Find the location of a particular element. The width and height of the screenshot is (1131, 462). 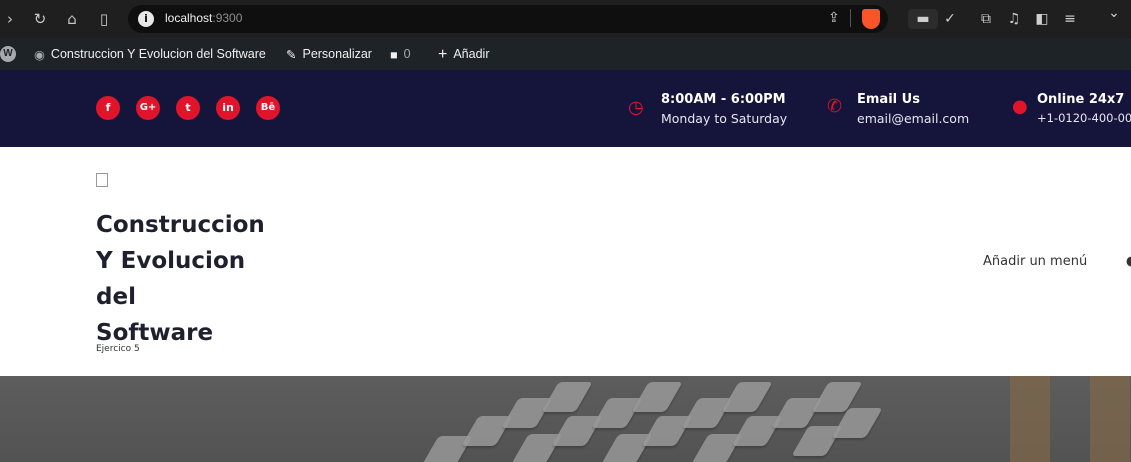

google-plus-icon: G+ is located at coordinates (148, 108).